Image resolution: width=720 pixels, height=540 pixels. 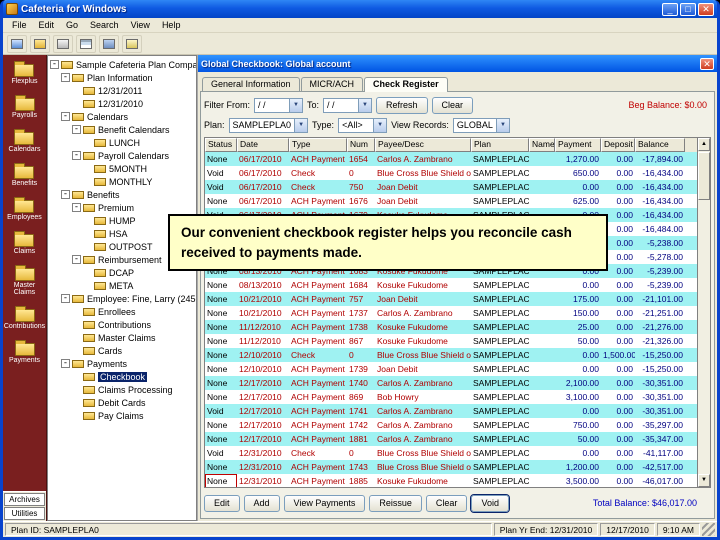 What do you see at coordinates (278, 105) in the screenshot?
I see `filter-from-combobox: / / ▼` at bounding box center [278, 105].